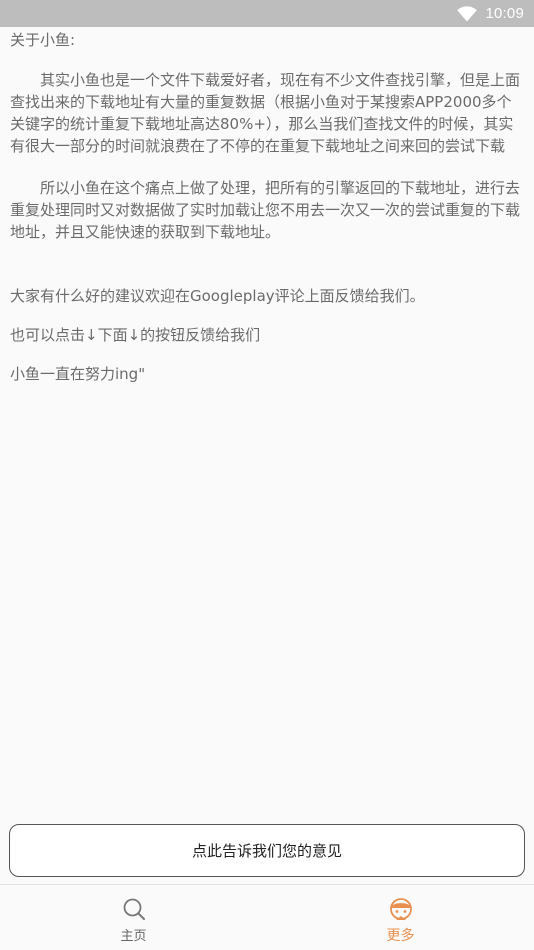 The height and width of the screenshot is (950, 534). I want to click on feedback-button: 点此告诉我们您的意见, so click(267, 850).